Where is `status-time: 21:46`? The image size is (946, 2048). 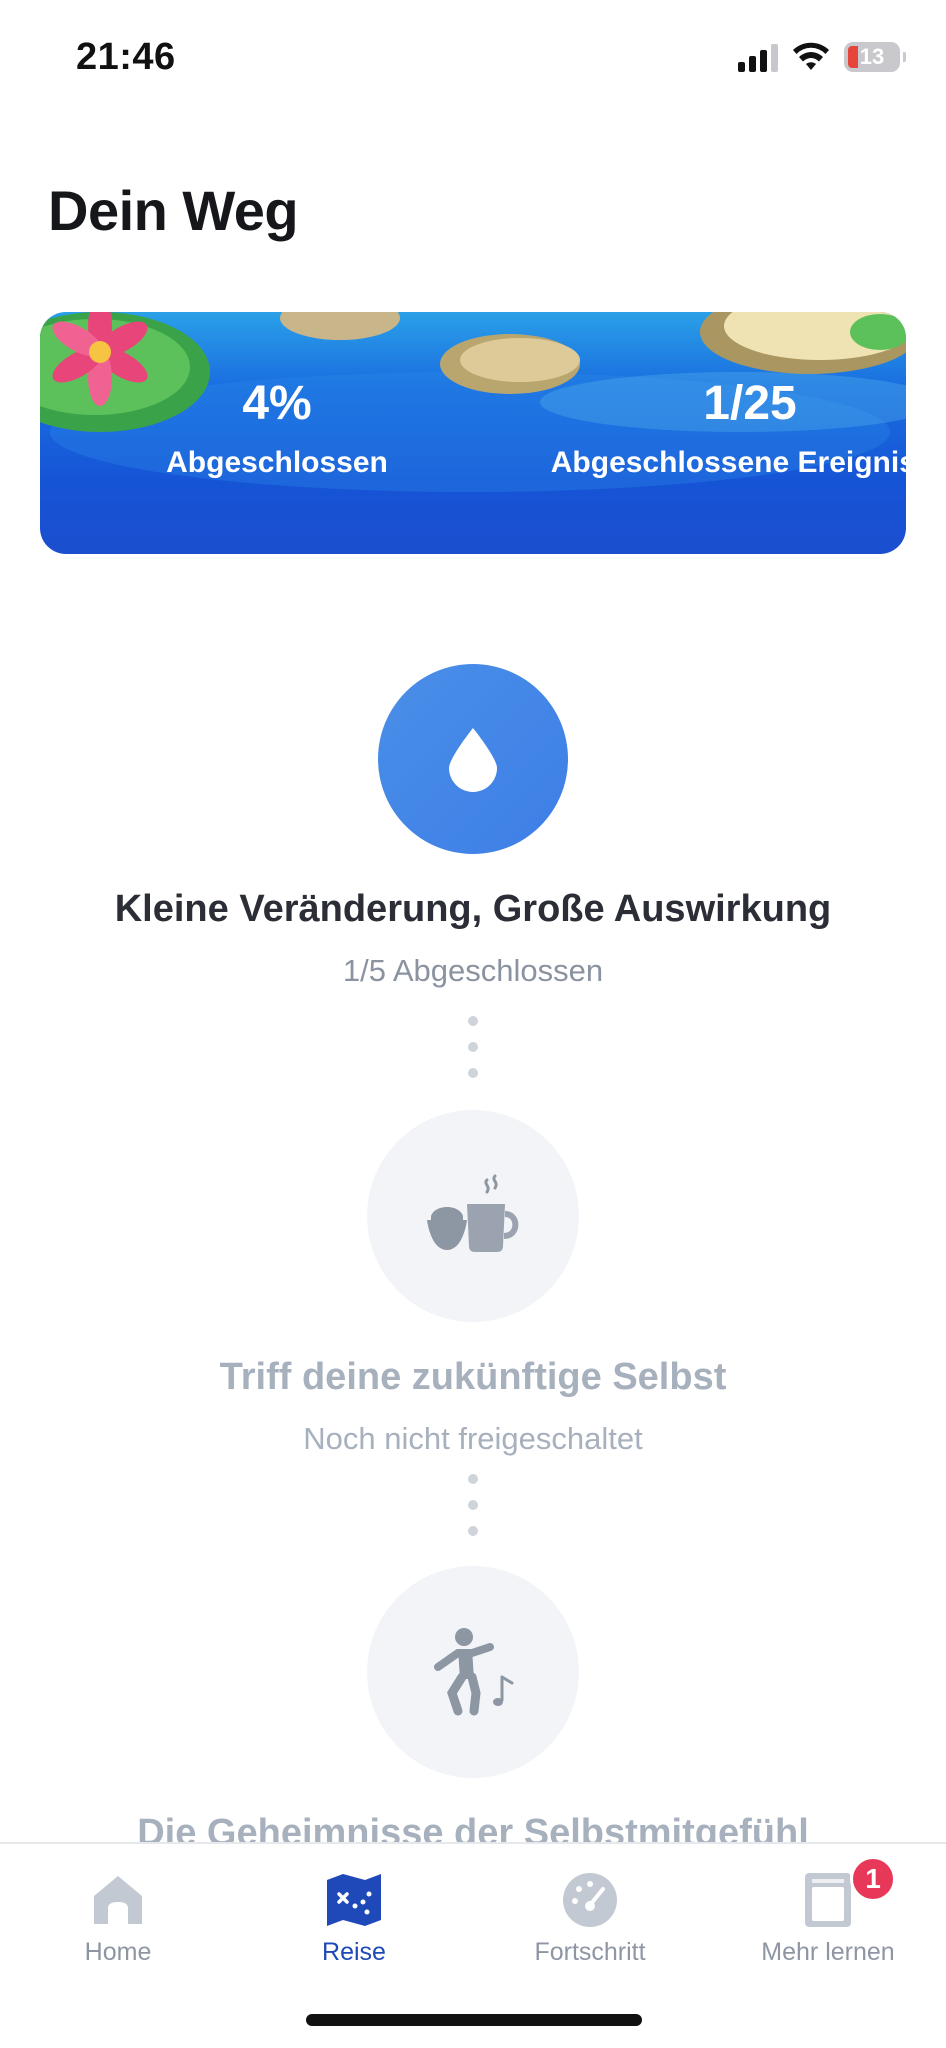 status-time: 21:46 is located at coordinates (126, 57).